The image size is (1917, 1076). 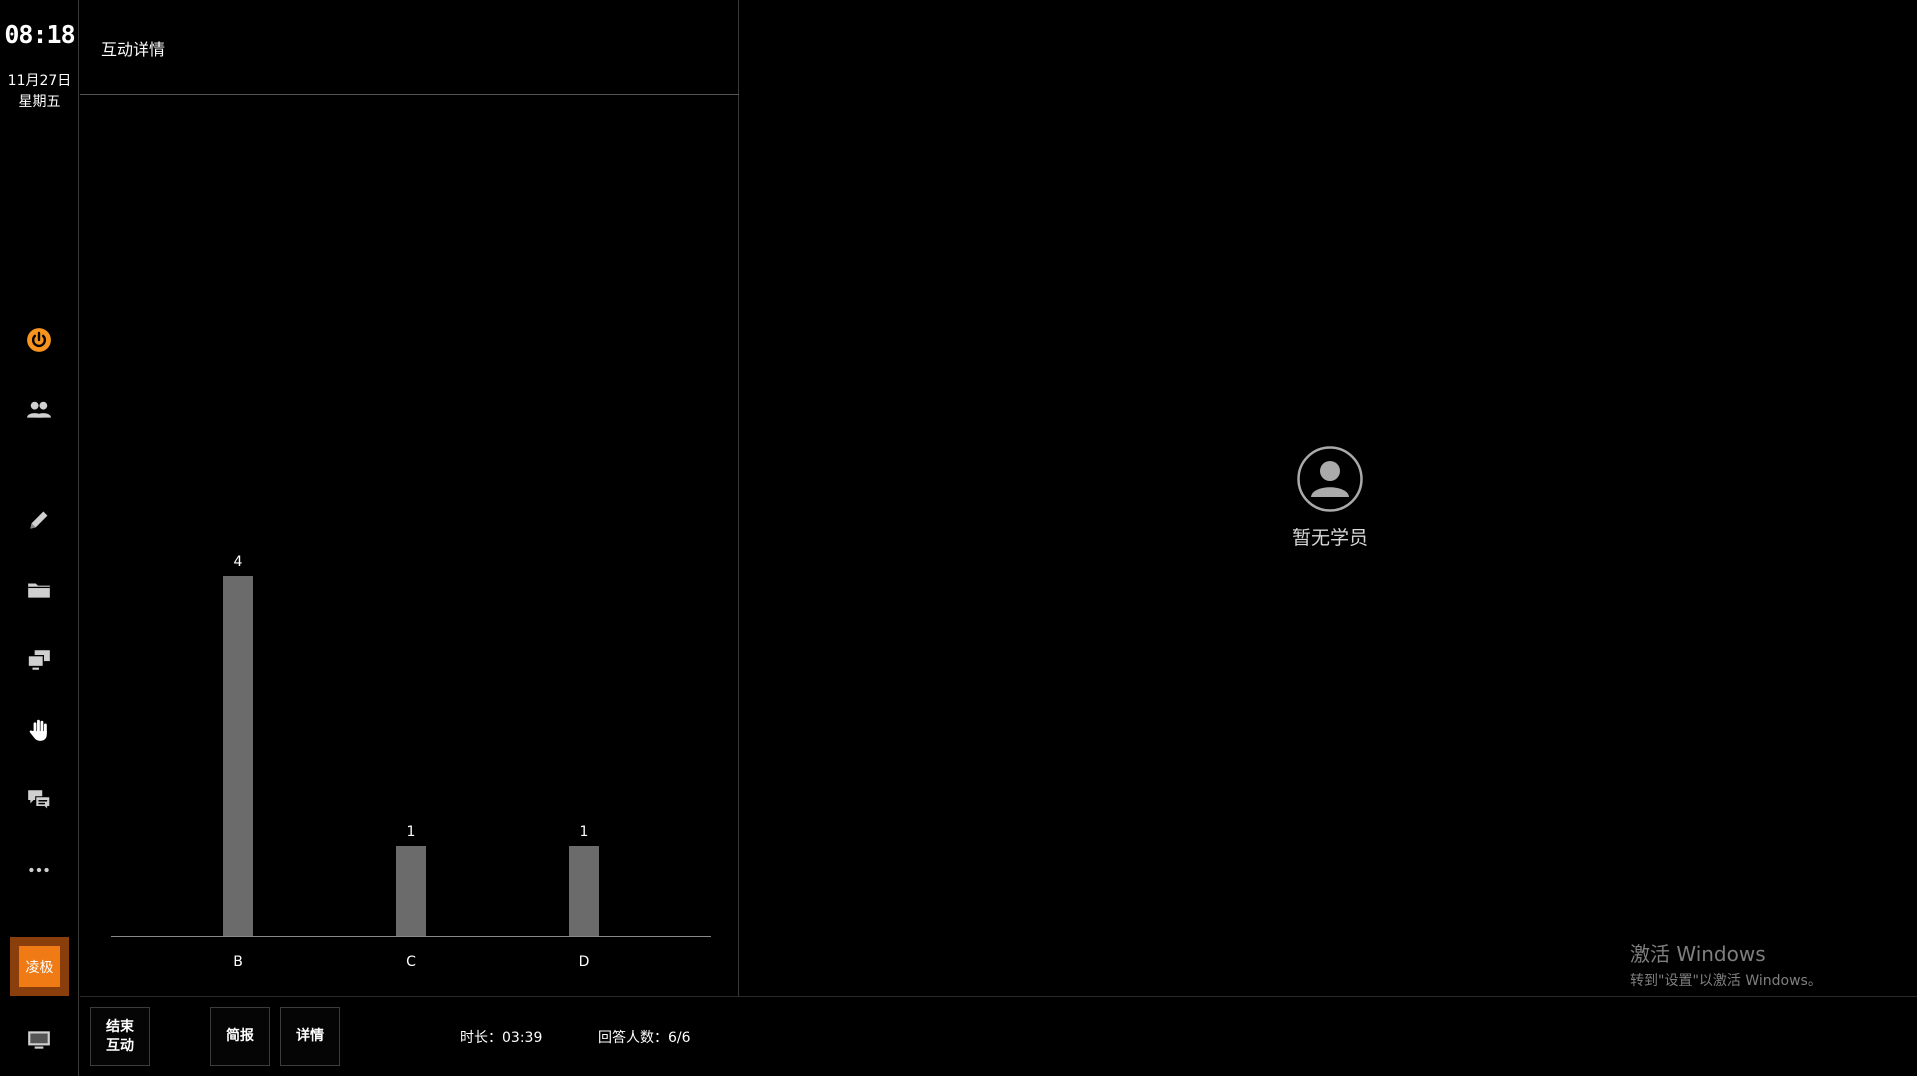 I want to click on chat-icon, so click(x=39, y=800).